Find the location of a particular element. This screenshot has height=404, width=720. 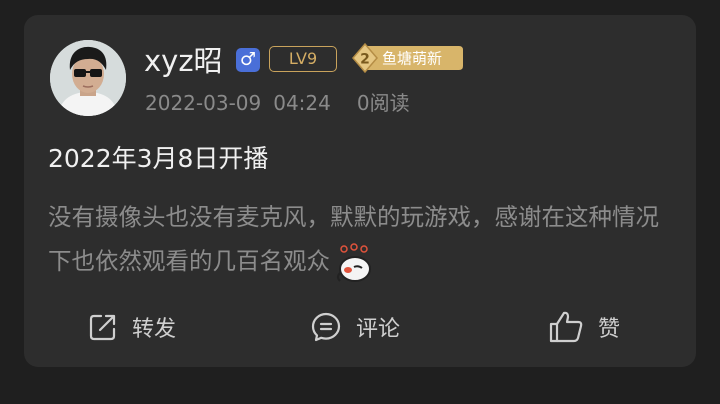

rank-badge: 2 鱼塘萌新 is located at coordinates (408, 58).